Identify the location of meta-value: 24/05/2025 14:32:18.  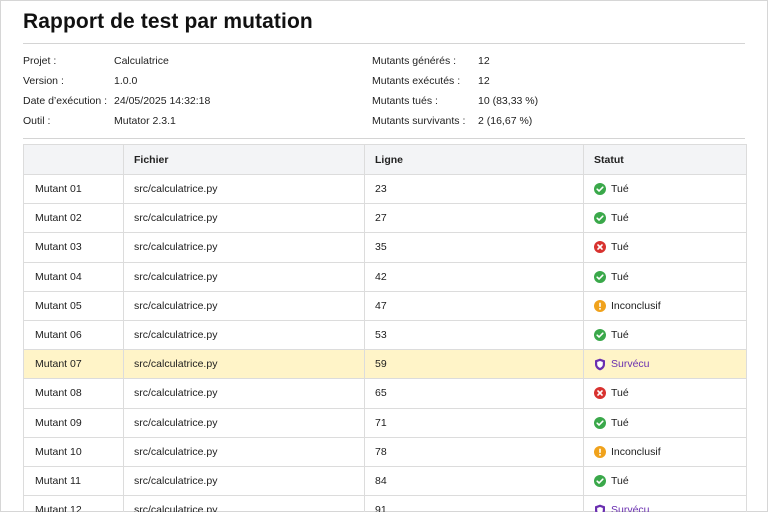
(162, 101).